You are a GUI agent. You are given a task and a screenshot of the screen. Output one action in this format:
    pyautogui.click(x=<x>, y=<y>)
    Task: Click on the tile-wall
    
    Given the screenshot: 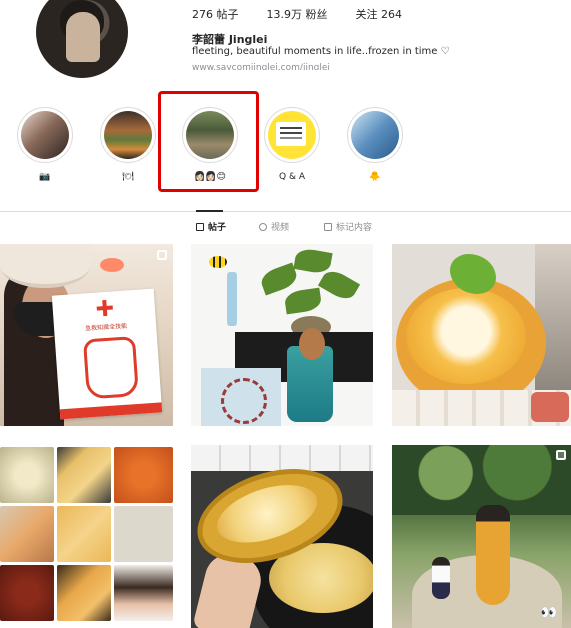 What is the action you would take?
    pyautogui.click(x=282, y=458)
    